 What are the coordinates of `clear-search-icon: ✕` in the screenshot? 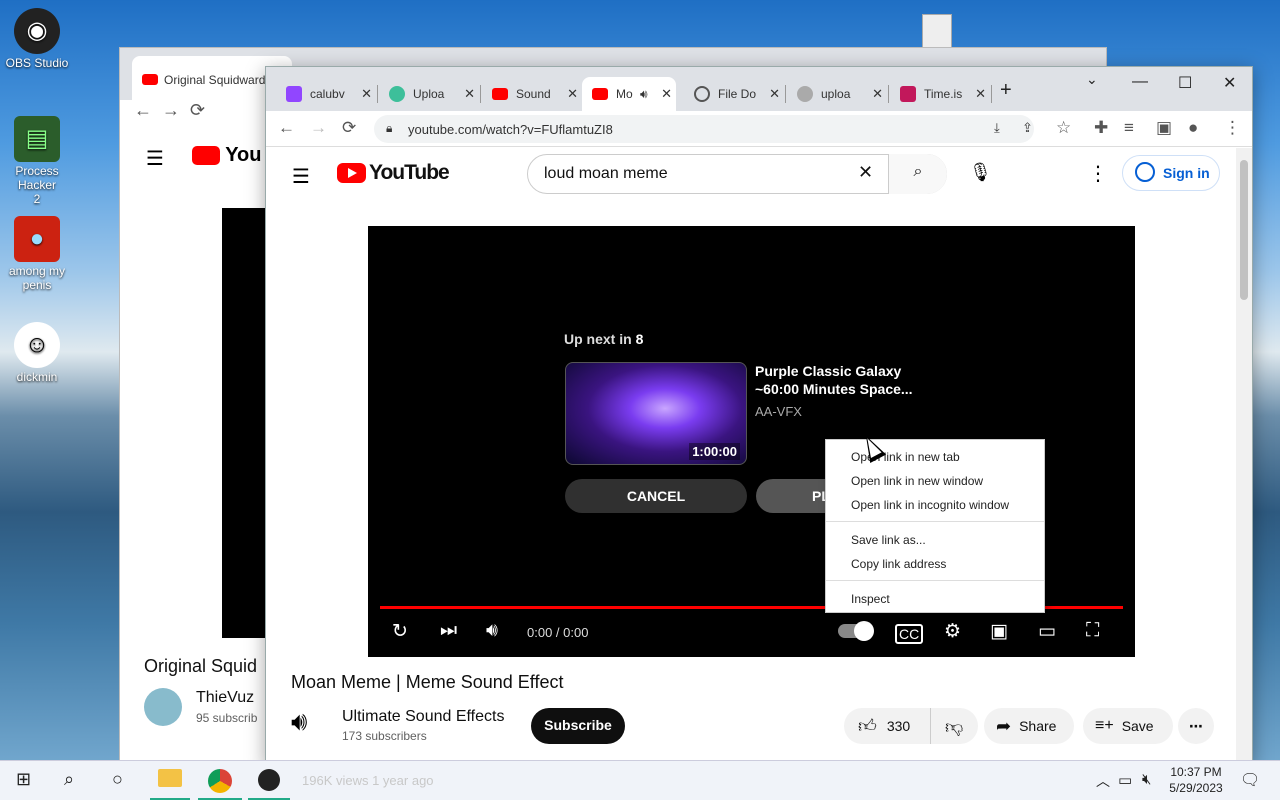 It's located at (865, 172).